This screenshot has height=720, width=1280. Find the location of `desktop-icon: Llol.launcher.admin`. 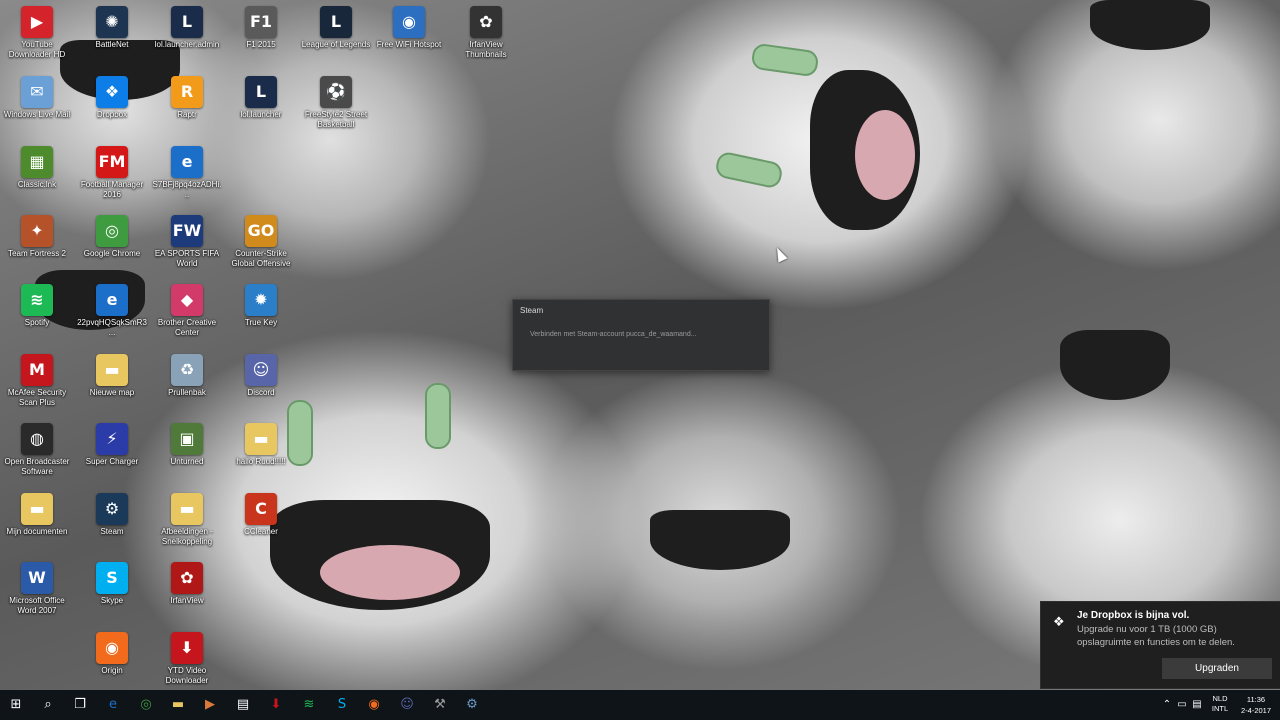

desktop-icon: Llol.launcher.admin is located at coordinates (187, 35).